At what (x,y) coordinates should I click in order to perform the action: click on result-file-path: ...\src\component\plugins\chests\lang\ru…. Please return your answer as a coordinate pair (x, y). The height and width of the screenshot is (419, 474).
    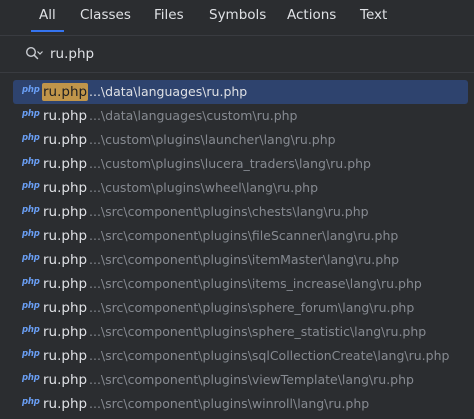
    Looking at the image, I should click on (229, 211).